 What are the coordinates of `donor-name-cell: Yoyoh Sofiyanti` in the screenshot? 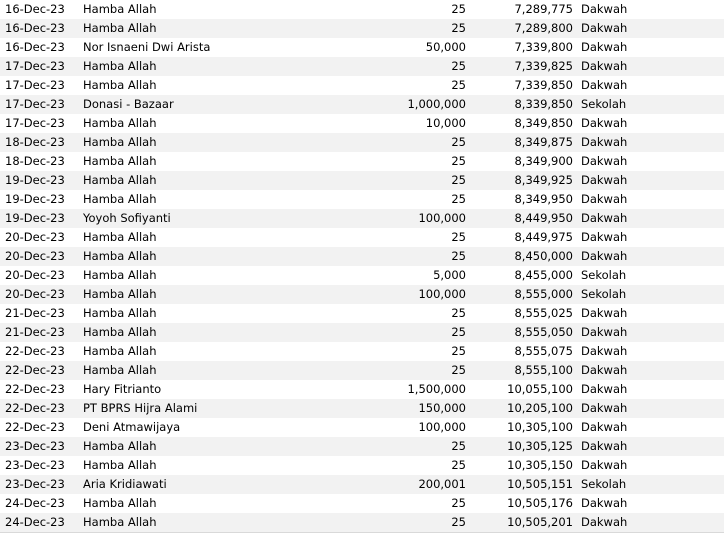 It's located at (233, 218).